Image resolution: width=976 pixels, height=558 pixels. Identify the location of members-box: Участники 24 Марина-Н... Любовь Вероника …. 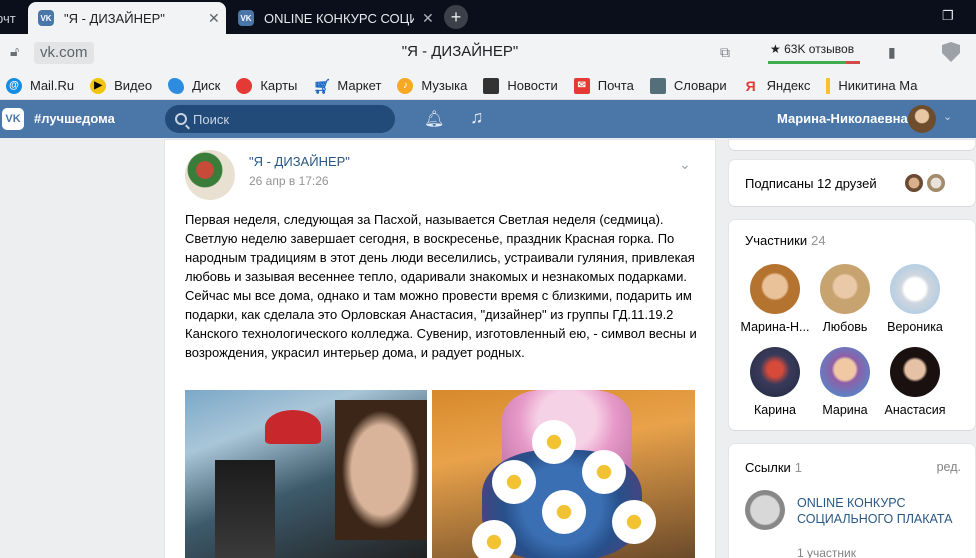
(852, 325).